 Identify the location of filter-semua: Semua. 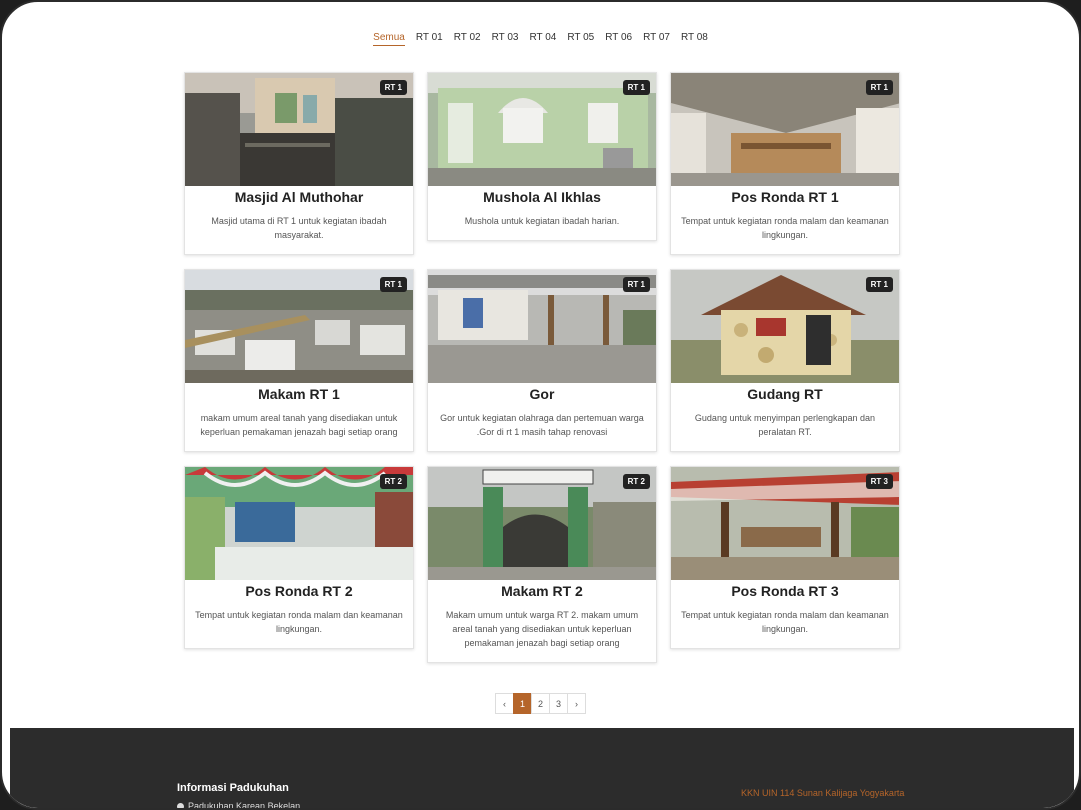
(389, 39).